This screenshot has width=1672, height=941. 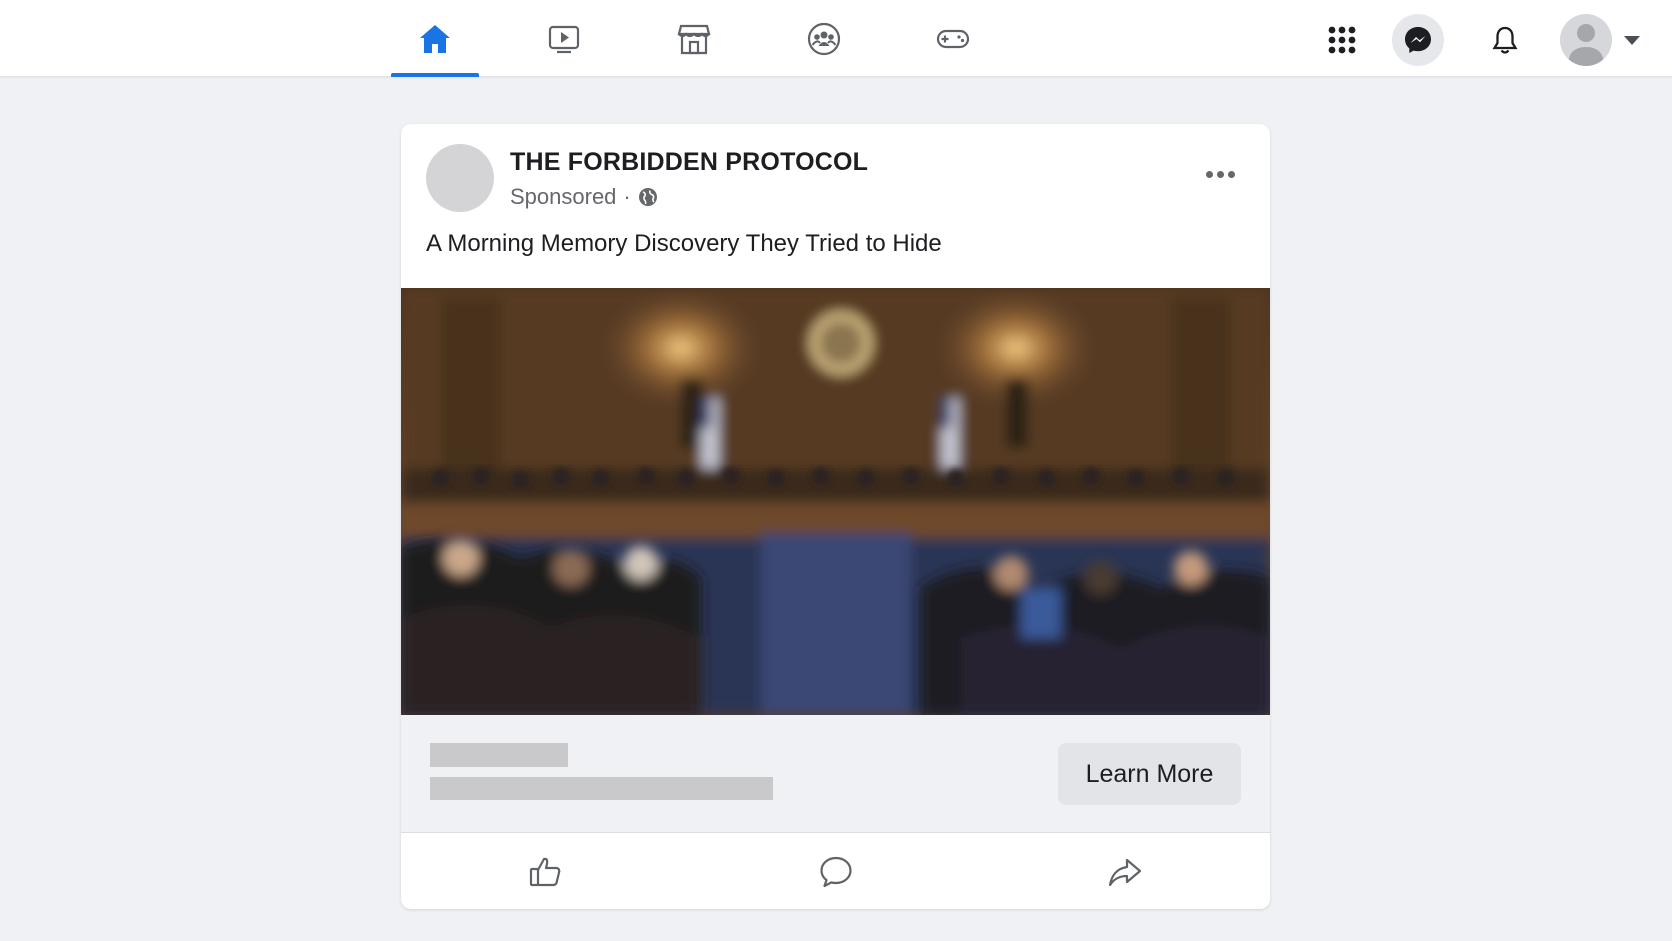 What do you see at coordinates (1586, 40) in the screenshot?
I see `account-avatar-icon` at bounding box center [1586, 40].